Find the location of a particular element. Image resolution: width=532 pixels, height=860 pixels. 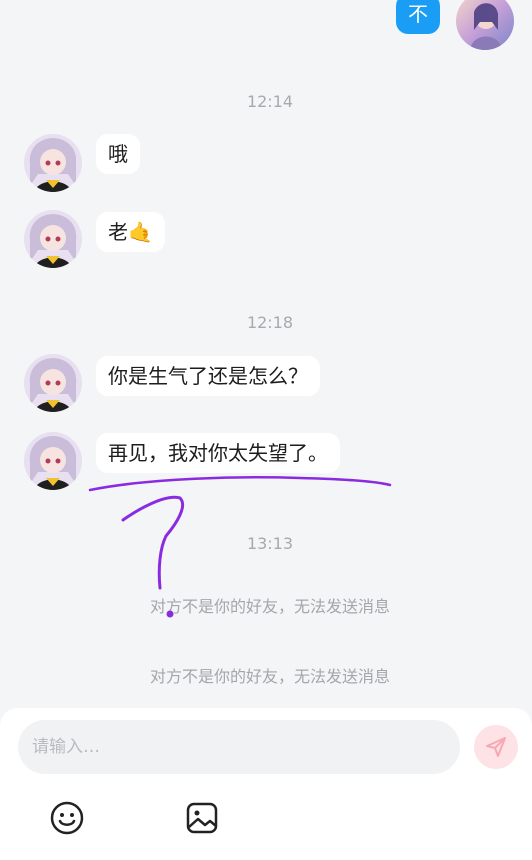

timestamp: 13:13 is located at coordinates (270, 543).